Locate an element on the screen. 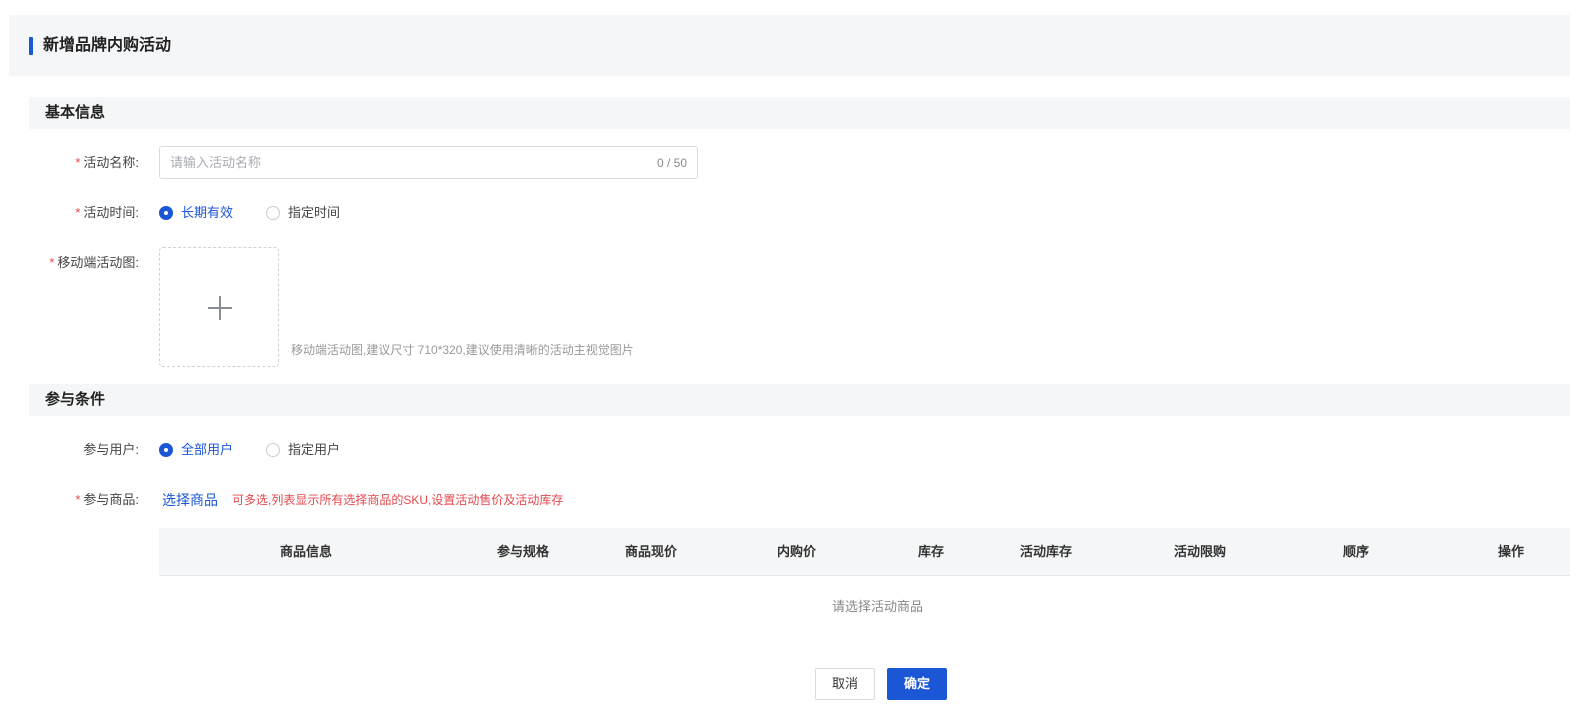  radio-specified-users: 指定用户 is located at coordinates (303, 450).